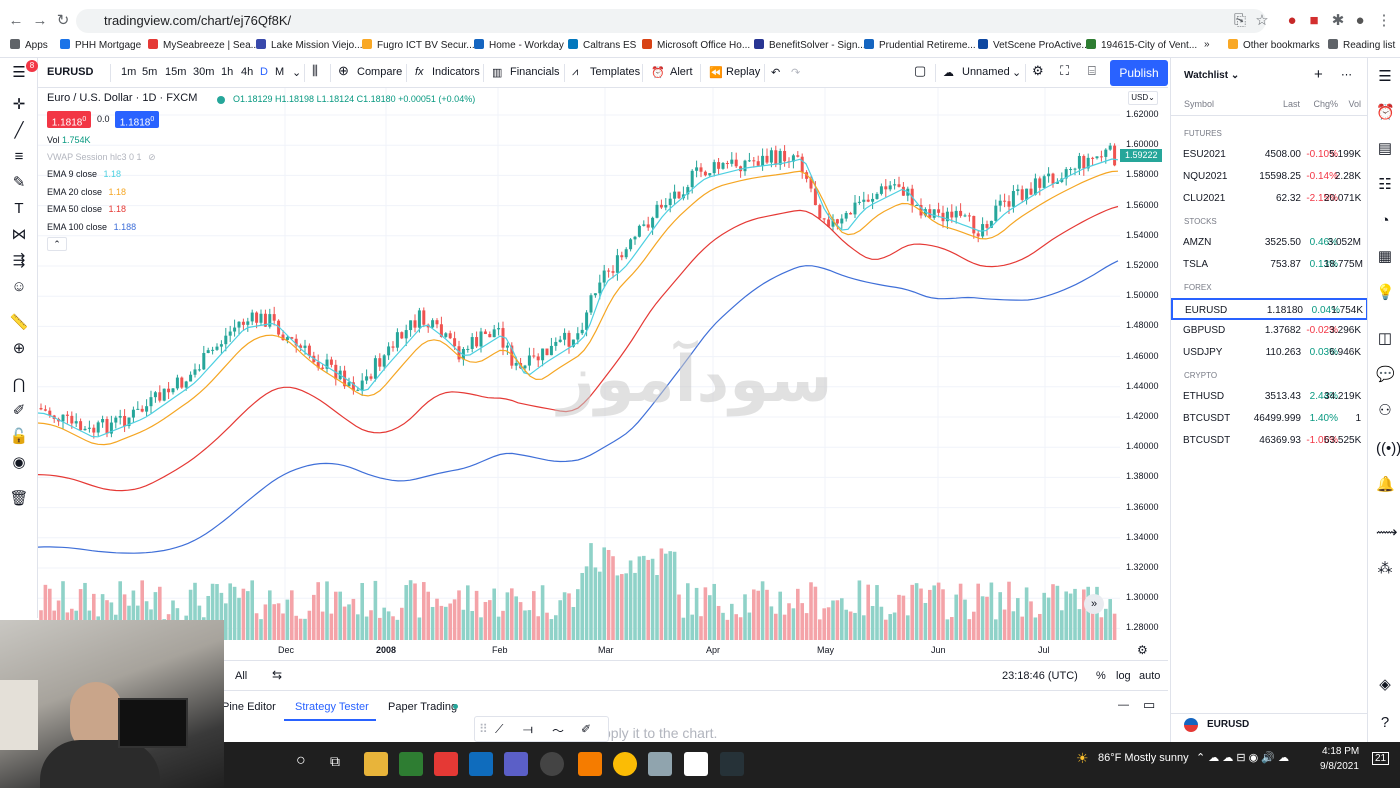  Describe the element at coordinates (1269, 265) in the screenshot. I see `watchlist-row: TSLA 753.87 0.13% 18.775M` at that location.